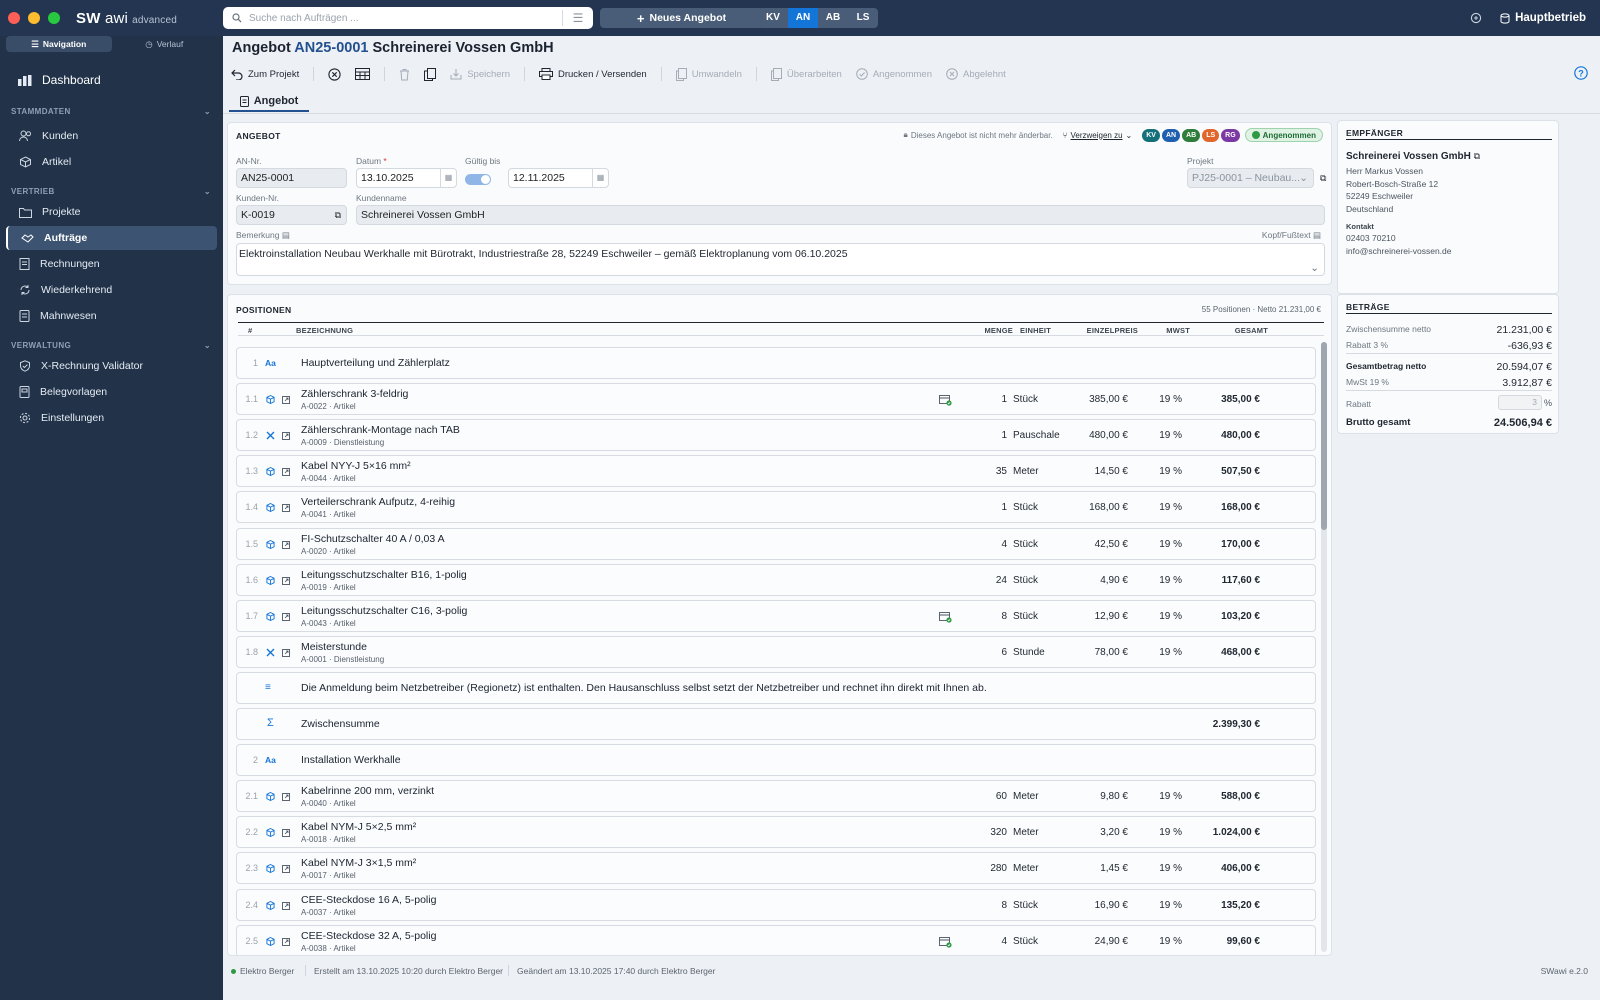  What do you see at coordinates (54, 18) in the screenshot?
I see `maximize-window-button` at bounding box center [54, 18].